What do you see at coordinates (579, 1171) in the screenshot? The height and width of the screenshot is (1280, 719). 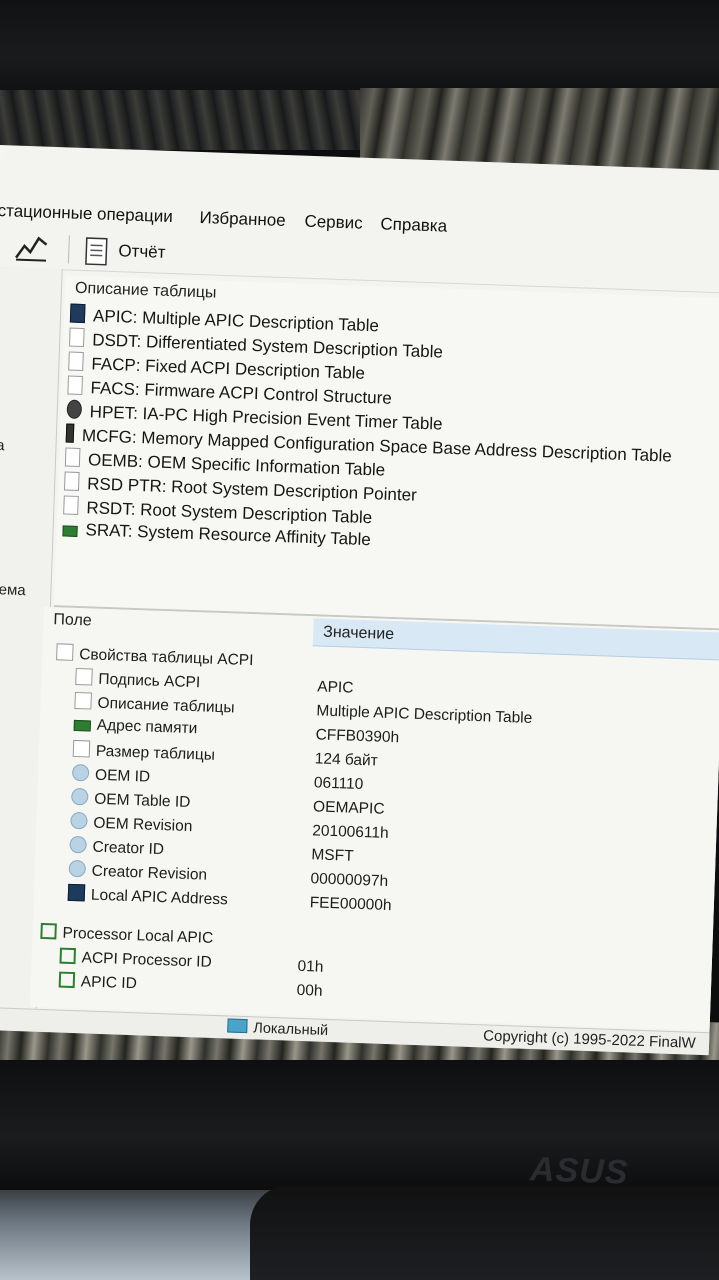 I see `monitor-brand-logo: ASUS` at bounding box center [579, 1171].